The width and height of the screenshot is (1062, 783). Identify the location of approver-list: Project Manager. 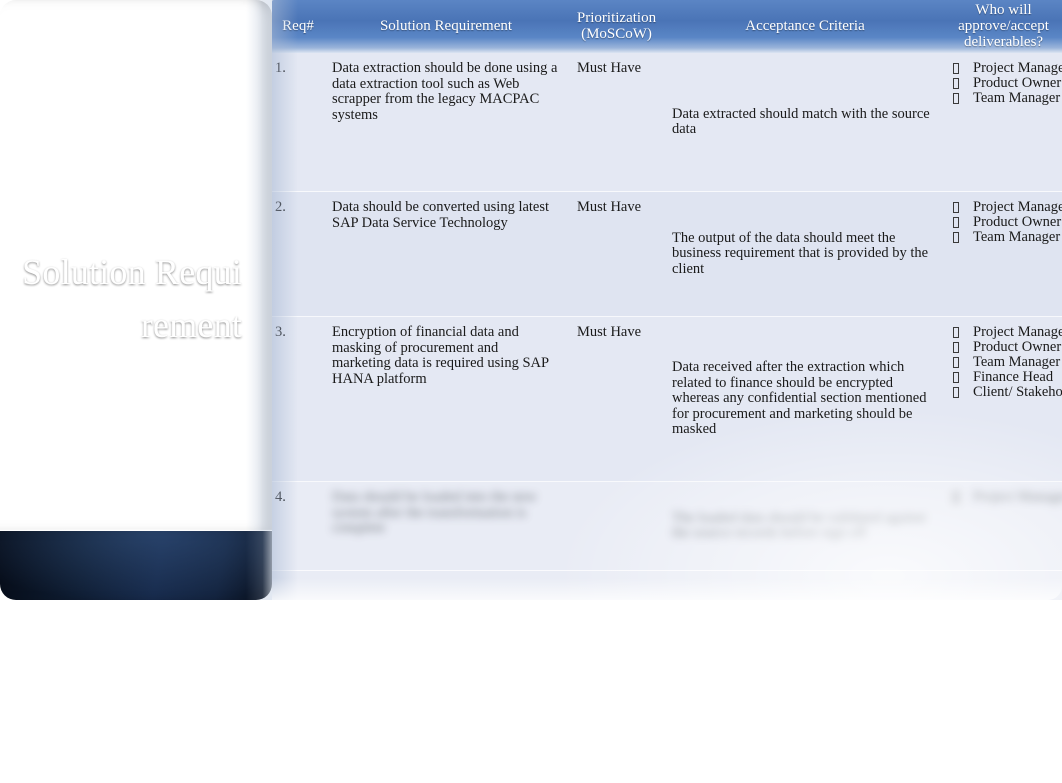
(1003, 497).